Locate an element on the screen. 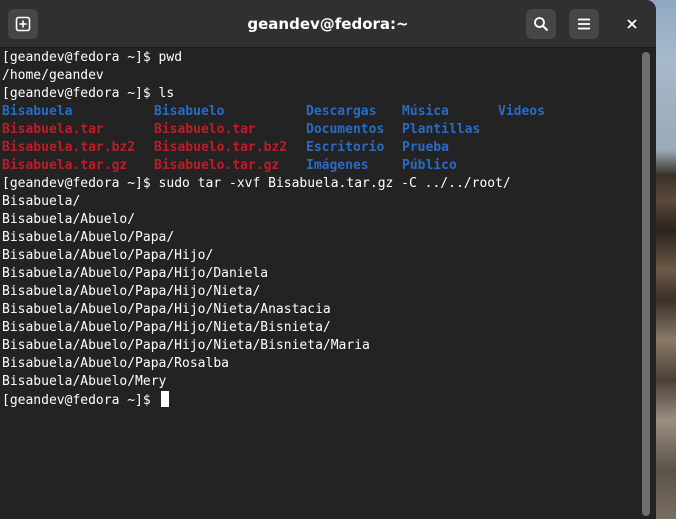 This screenshot has height=519, width=676. terminal-line: [geandev@fedora ~]$ is located at coordinates (320, 400).